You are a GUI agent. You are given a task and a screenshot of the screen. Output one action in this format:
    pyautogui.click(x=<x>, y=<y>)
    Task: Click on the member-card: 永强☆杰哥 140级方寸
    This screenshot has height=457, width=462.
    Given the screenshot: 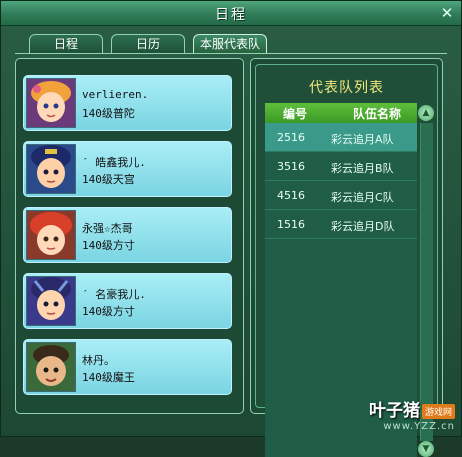 What is the action you would take?
    pyautogui.click(x=127, y=235)
    